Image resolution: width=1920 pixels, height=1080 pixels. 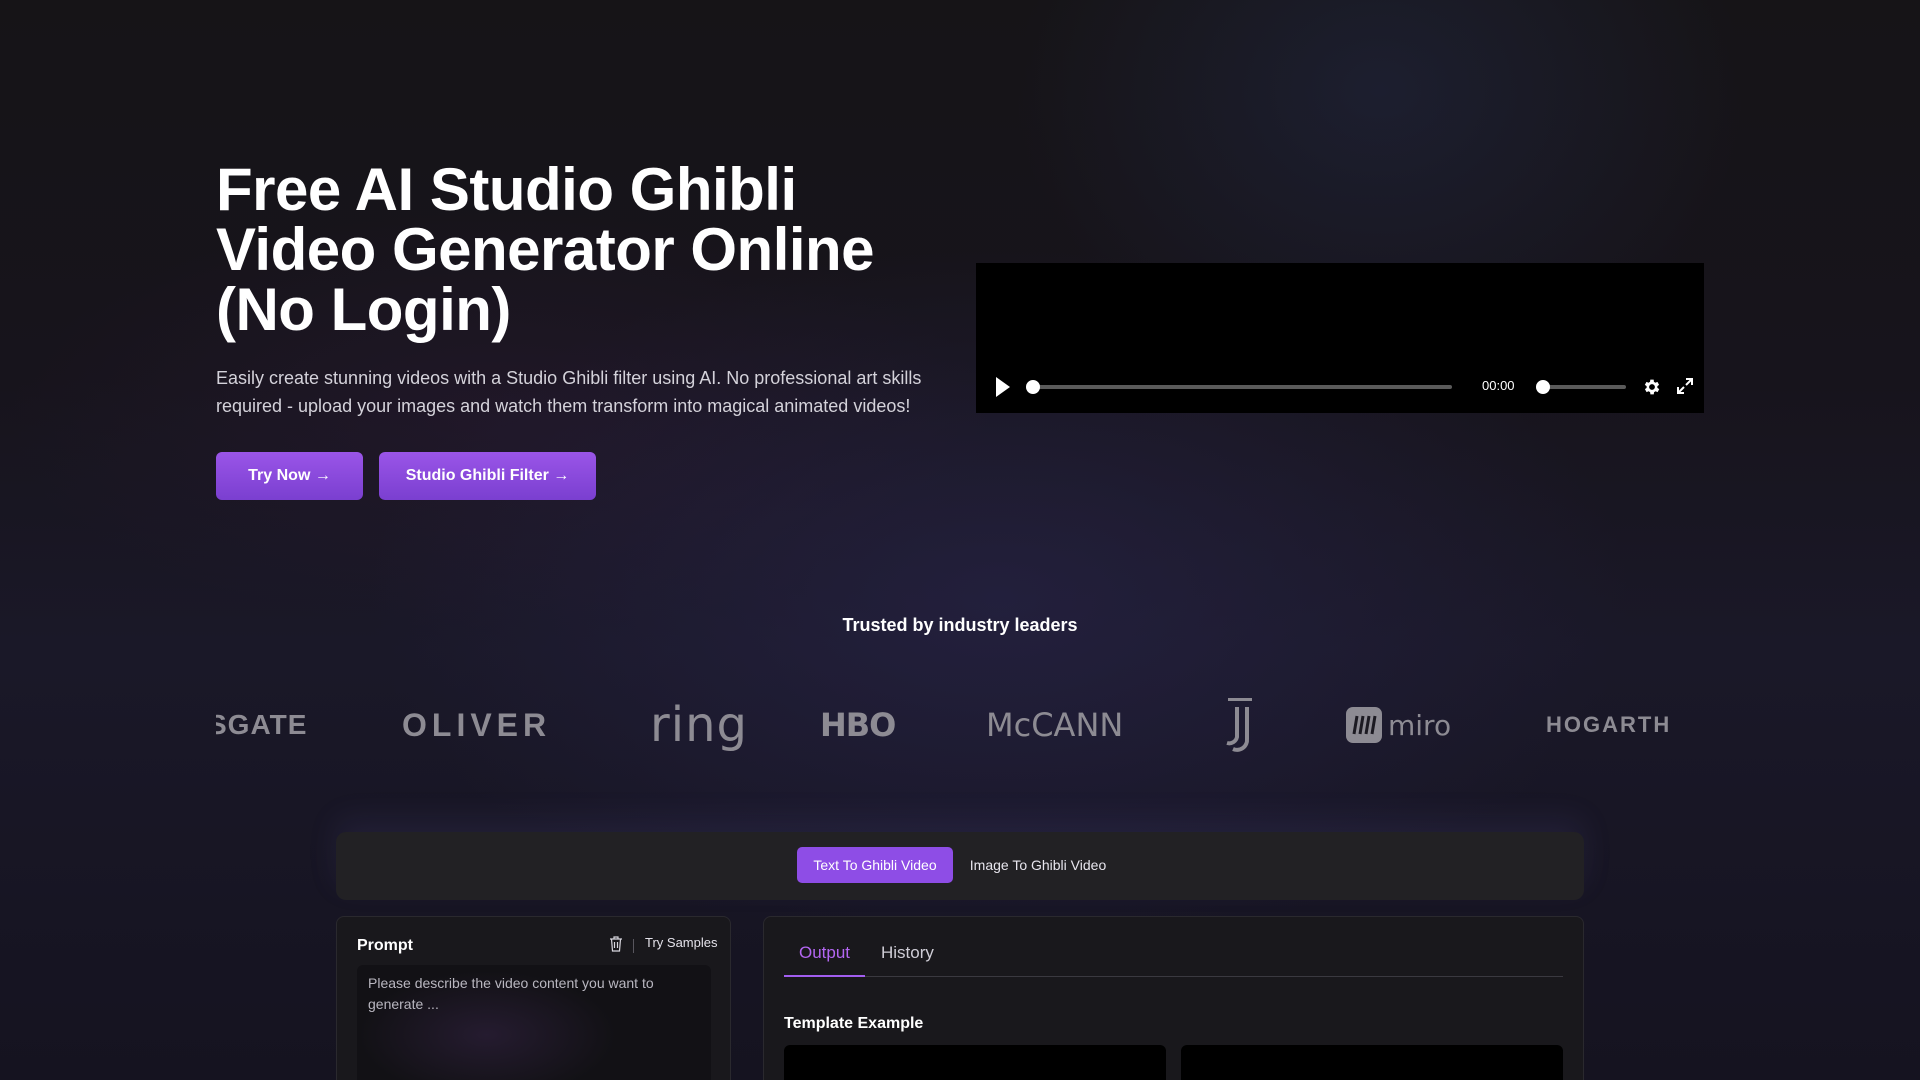 I want to click on hero-title-line-1: Free AI Studio Ghibli, so click(x=506, y=189).